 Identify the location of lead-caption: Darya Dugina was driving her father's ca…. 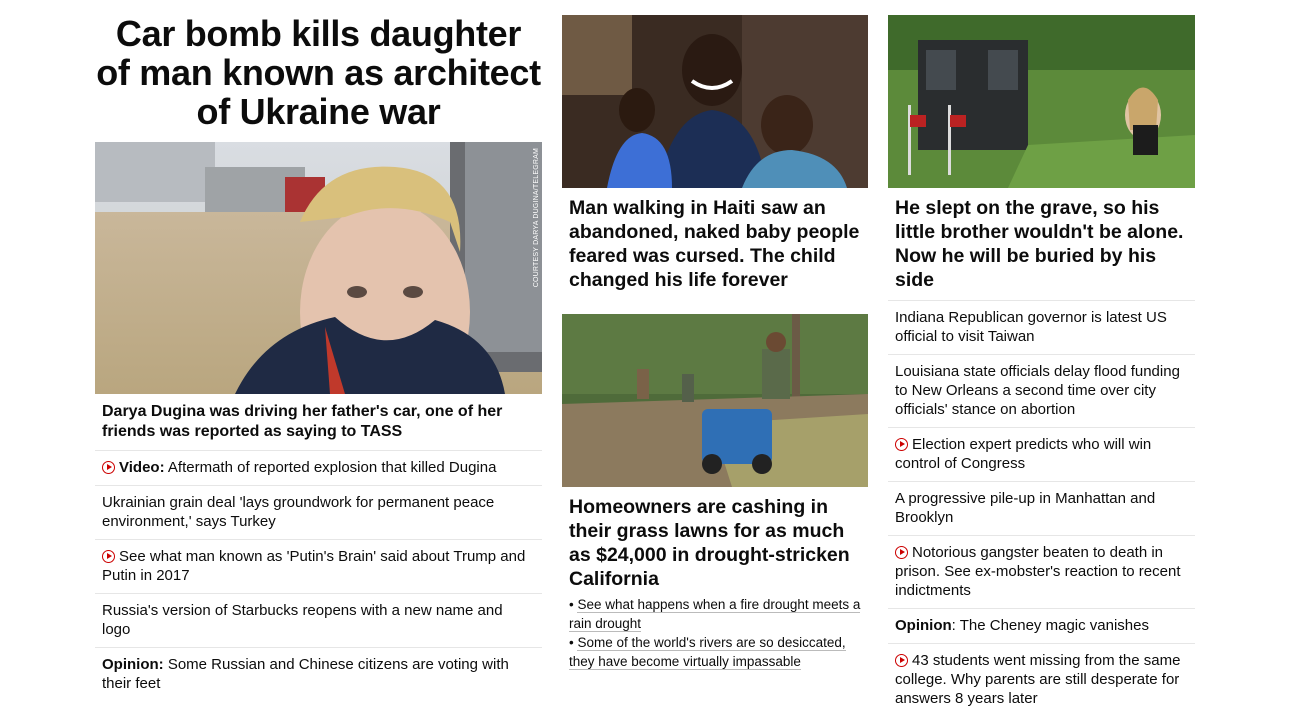
(318, 422).